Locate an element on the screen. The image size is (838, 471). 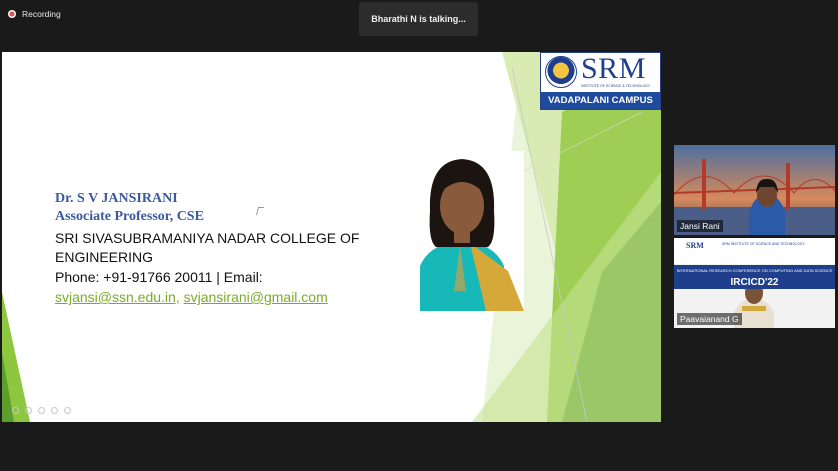
contact-phone: Phone: +91-91766 20011 | Email: is located at coordinates (159, 277).